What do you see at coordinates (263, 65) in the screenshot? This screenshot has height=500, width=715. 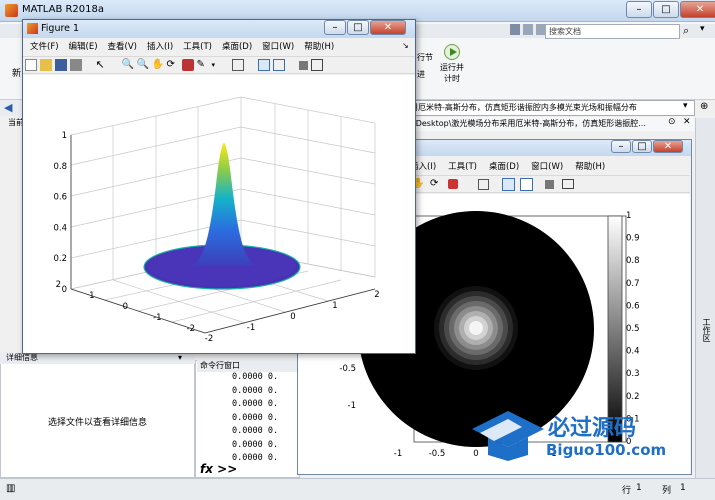 I see `colorbar-toggle-icon` at bounding box center [263, 65].